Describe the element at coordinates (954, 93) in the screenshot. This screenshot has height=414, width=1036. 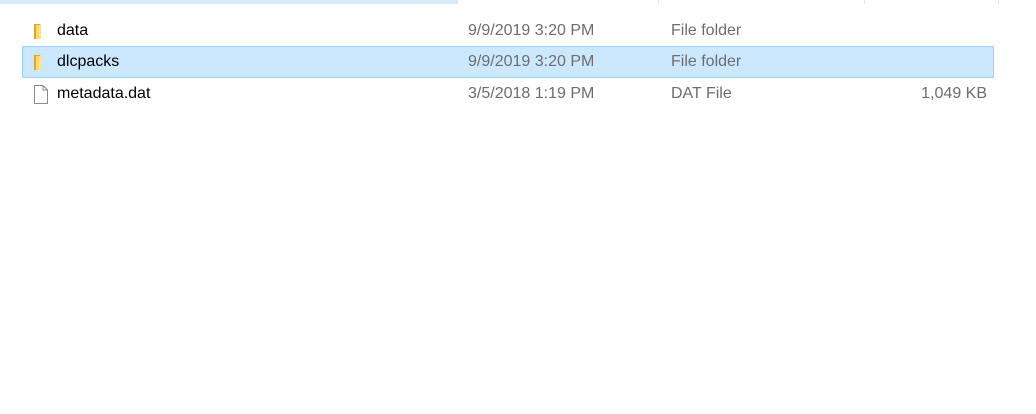
I see `file-size: 1,049 KB` at that location.